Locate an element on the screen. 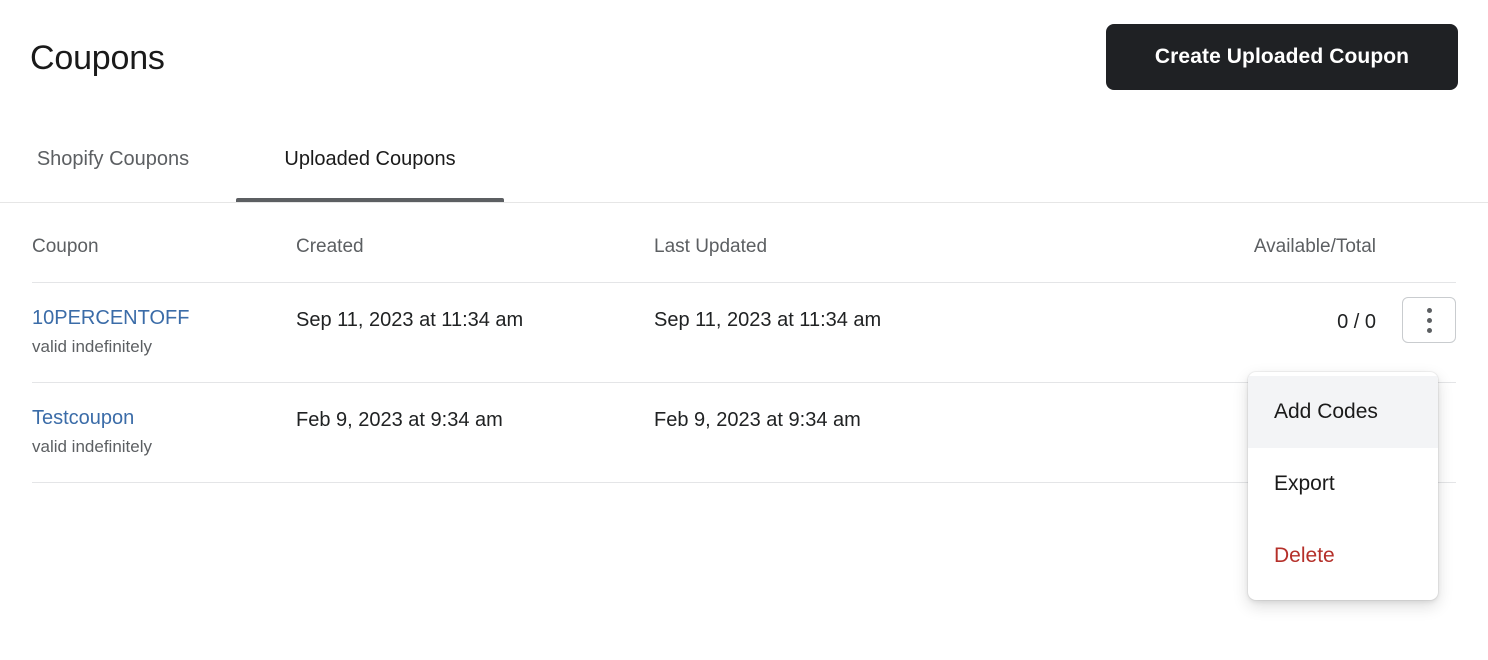 This screenshot has width=1488, height=660. create-uploaded-coupon-button: Create Uploaded Coupon is located at coordinates (1282, 57).